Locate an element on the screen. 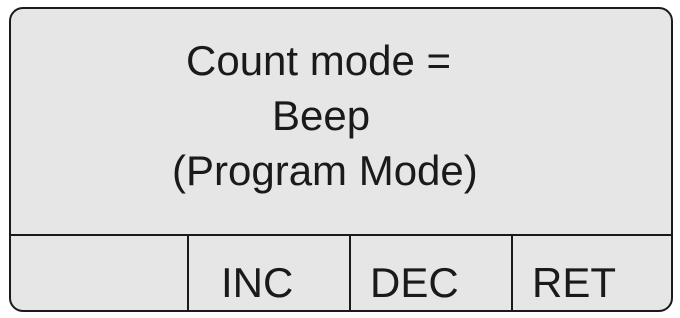 This screenshot has width=680, height=318. softkey-inc-label: INC is located at coordinates (257, 282).